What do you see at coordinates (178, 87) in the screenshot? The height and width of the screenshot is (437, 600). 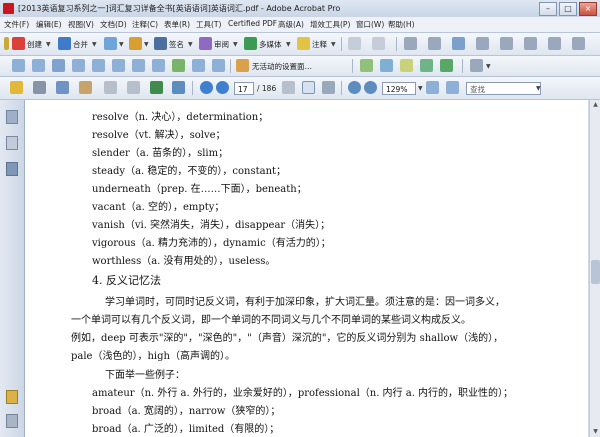 I see `search-icon` at bounding box center [178, 87].